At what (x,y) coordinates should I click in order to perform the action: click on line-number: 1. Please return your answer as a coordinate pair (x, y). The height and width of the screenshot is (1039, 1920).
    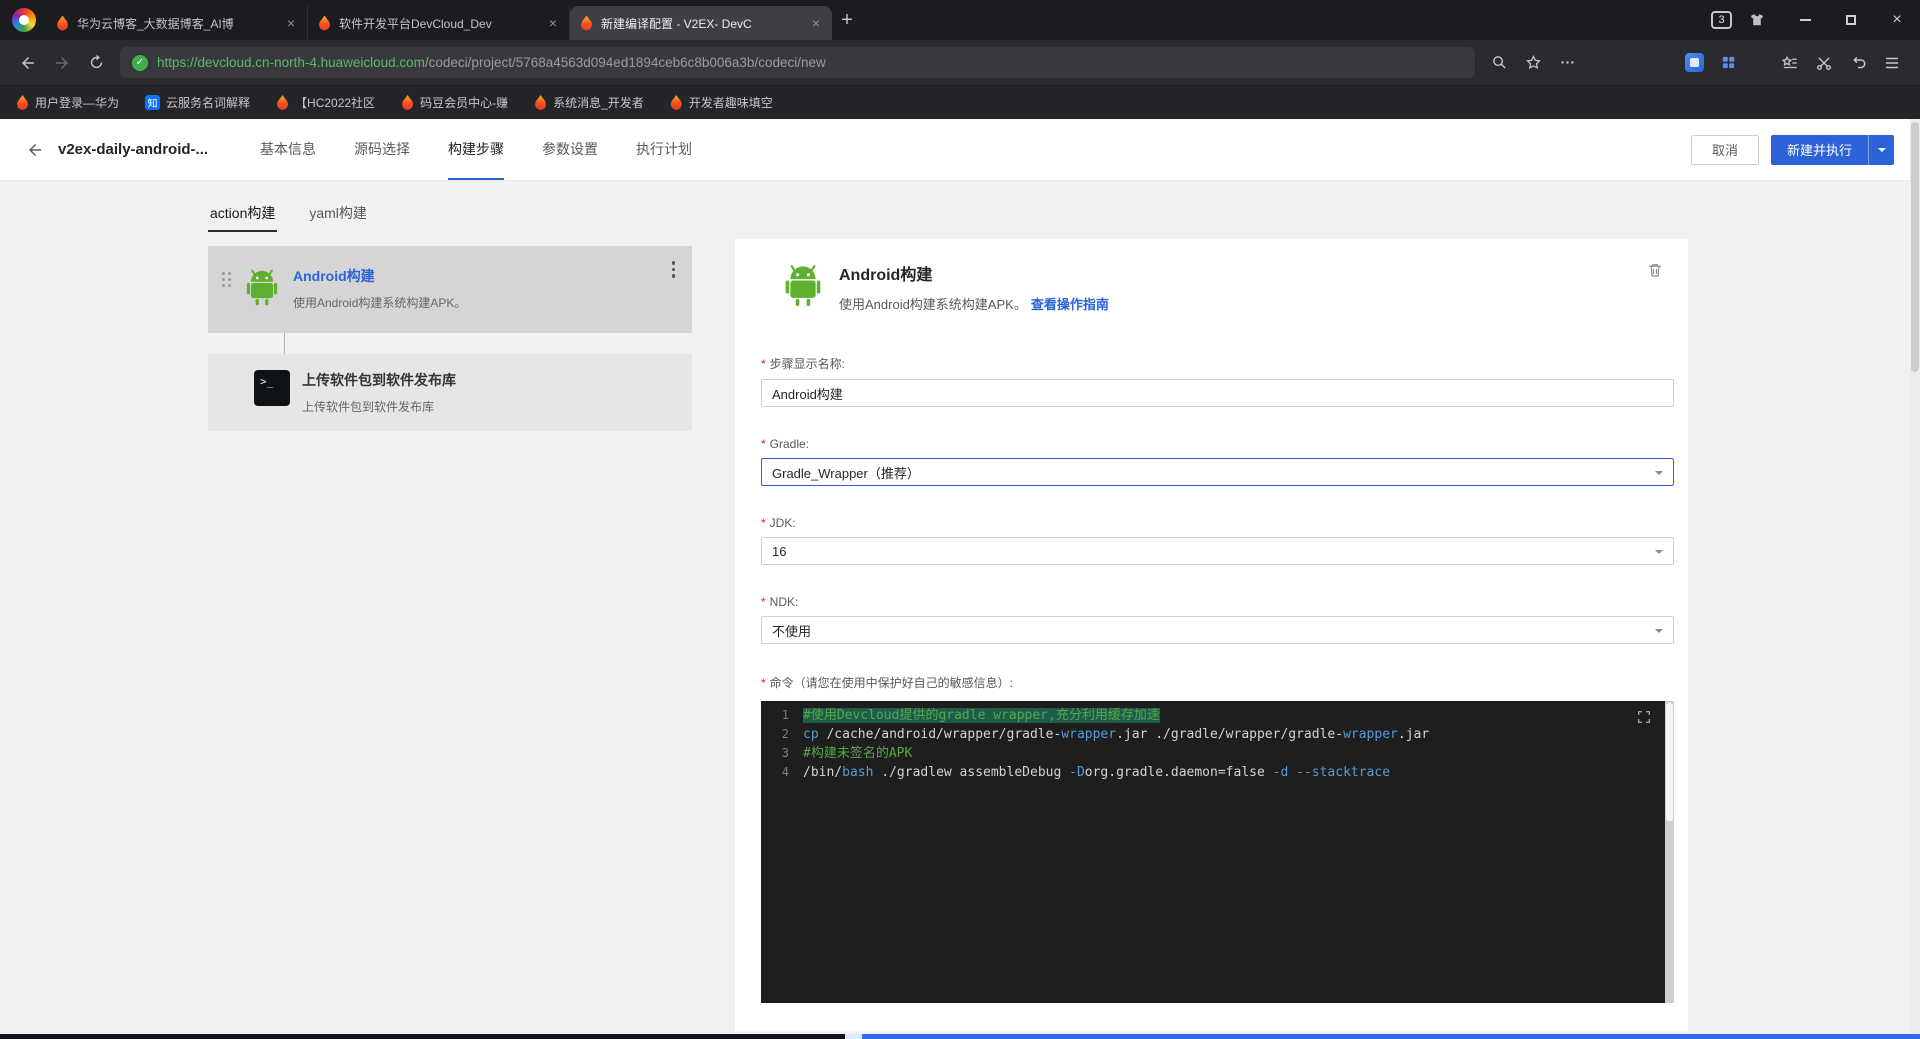
    Looking at the image, I should click on (785, 715).